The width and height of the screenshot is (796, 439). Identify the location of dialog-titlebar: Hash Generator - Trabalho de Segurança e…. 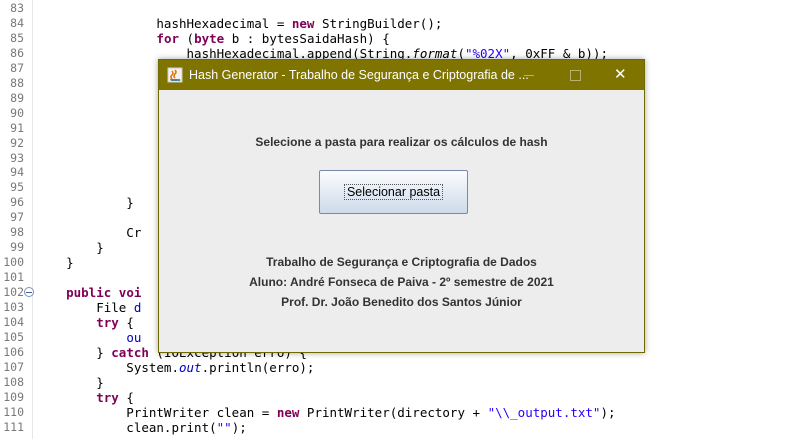
(401, 75).